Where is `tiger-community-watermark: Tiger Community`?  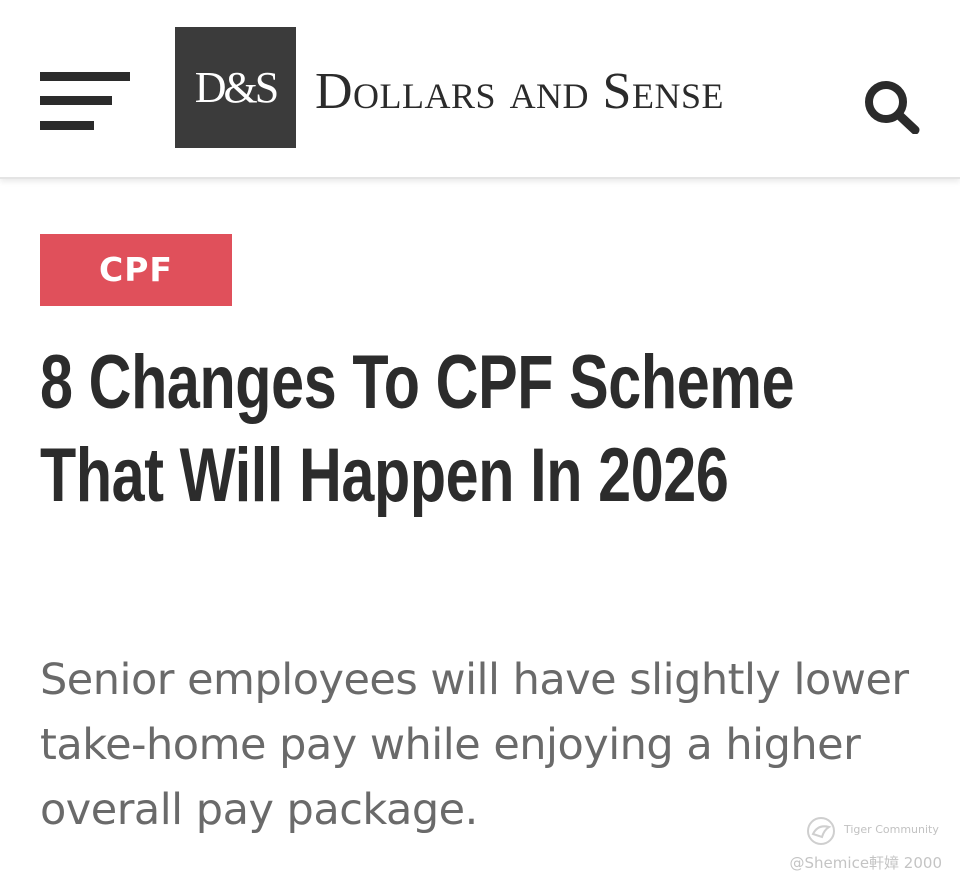 tiger-community-watermark: Tiger Community is located at coordinates (874, 831).